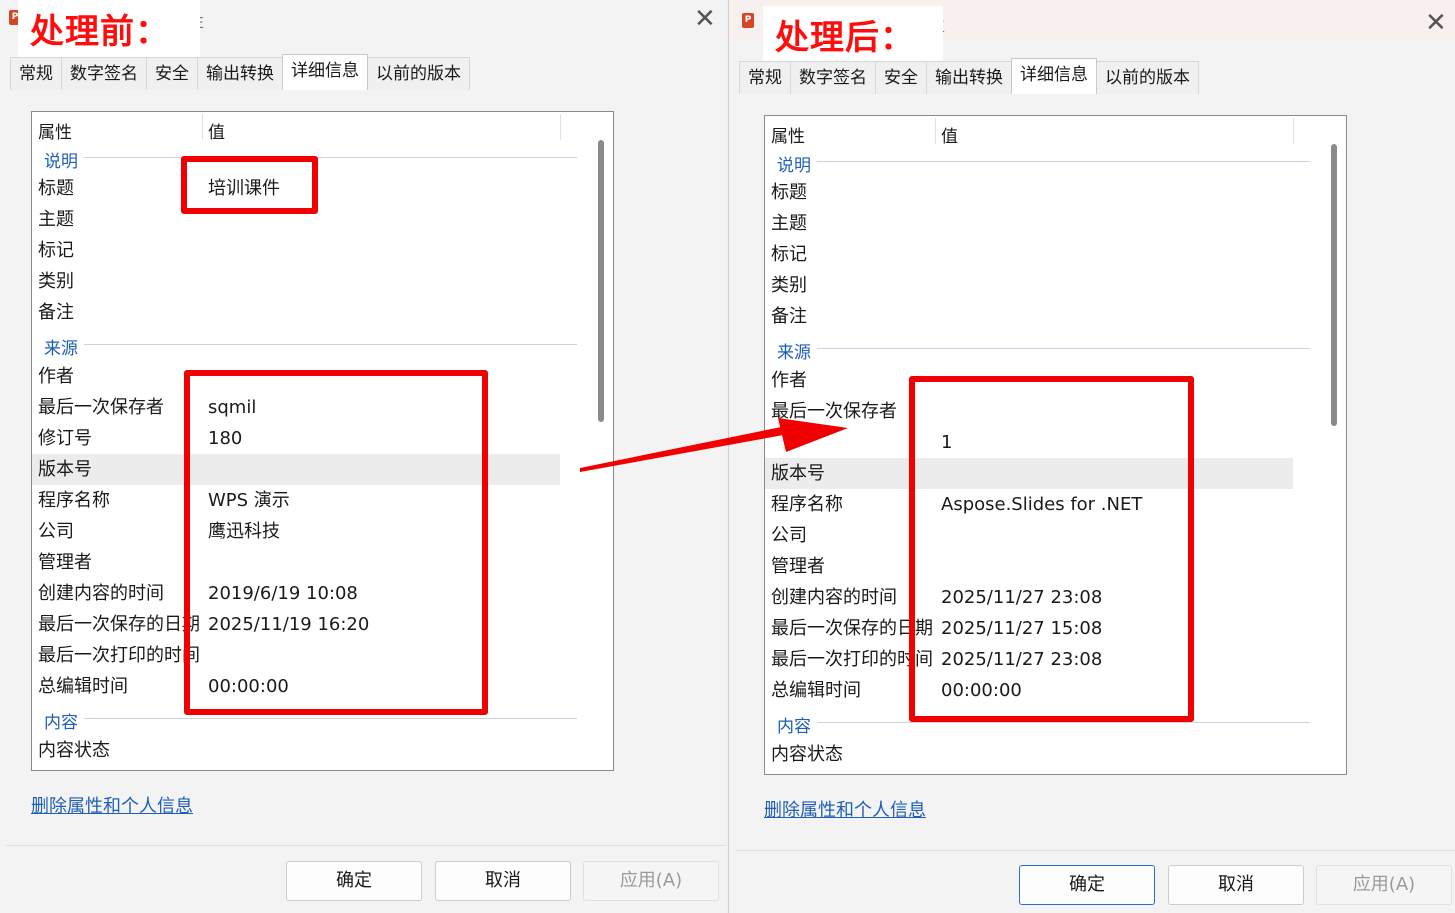 The width and height of the screenshot is (1455, 913). What do you see at coordinates (813, 435) in the screenshot?
I see `arrow-head` at bounding box center [813, 435].